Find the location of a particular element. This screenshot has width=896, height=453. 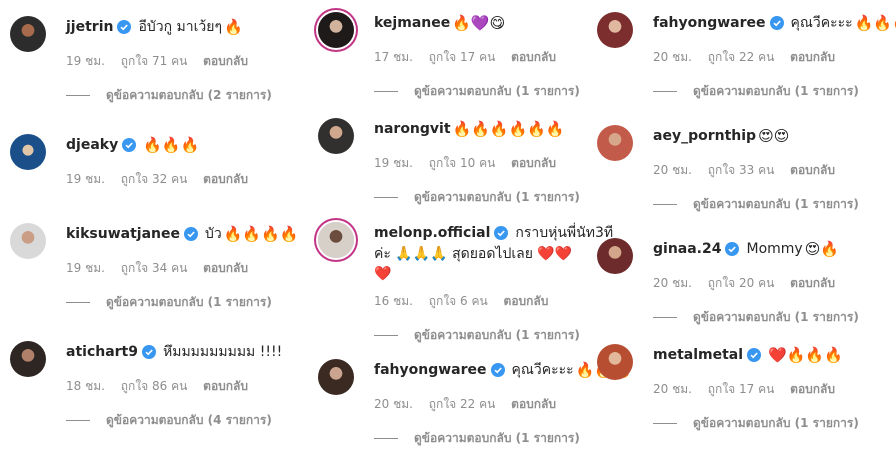

username: melonp.official is located at coordinates (432, 233).